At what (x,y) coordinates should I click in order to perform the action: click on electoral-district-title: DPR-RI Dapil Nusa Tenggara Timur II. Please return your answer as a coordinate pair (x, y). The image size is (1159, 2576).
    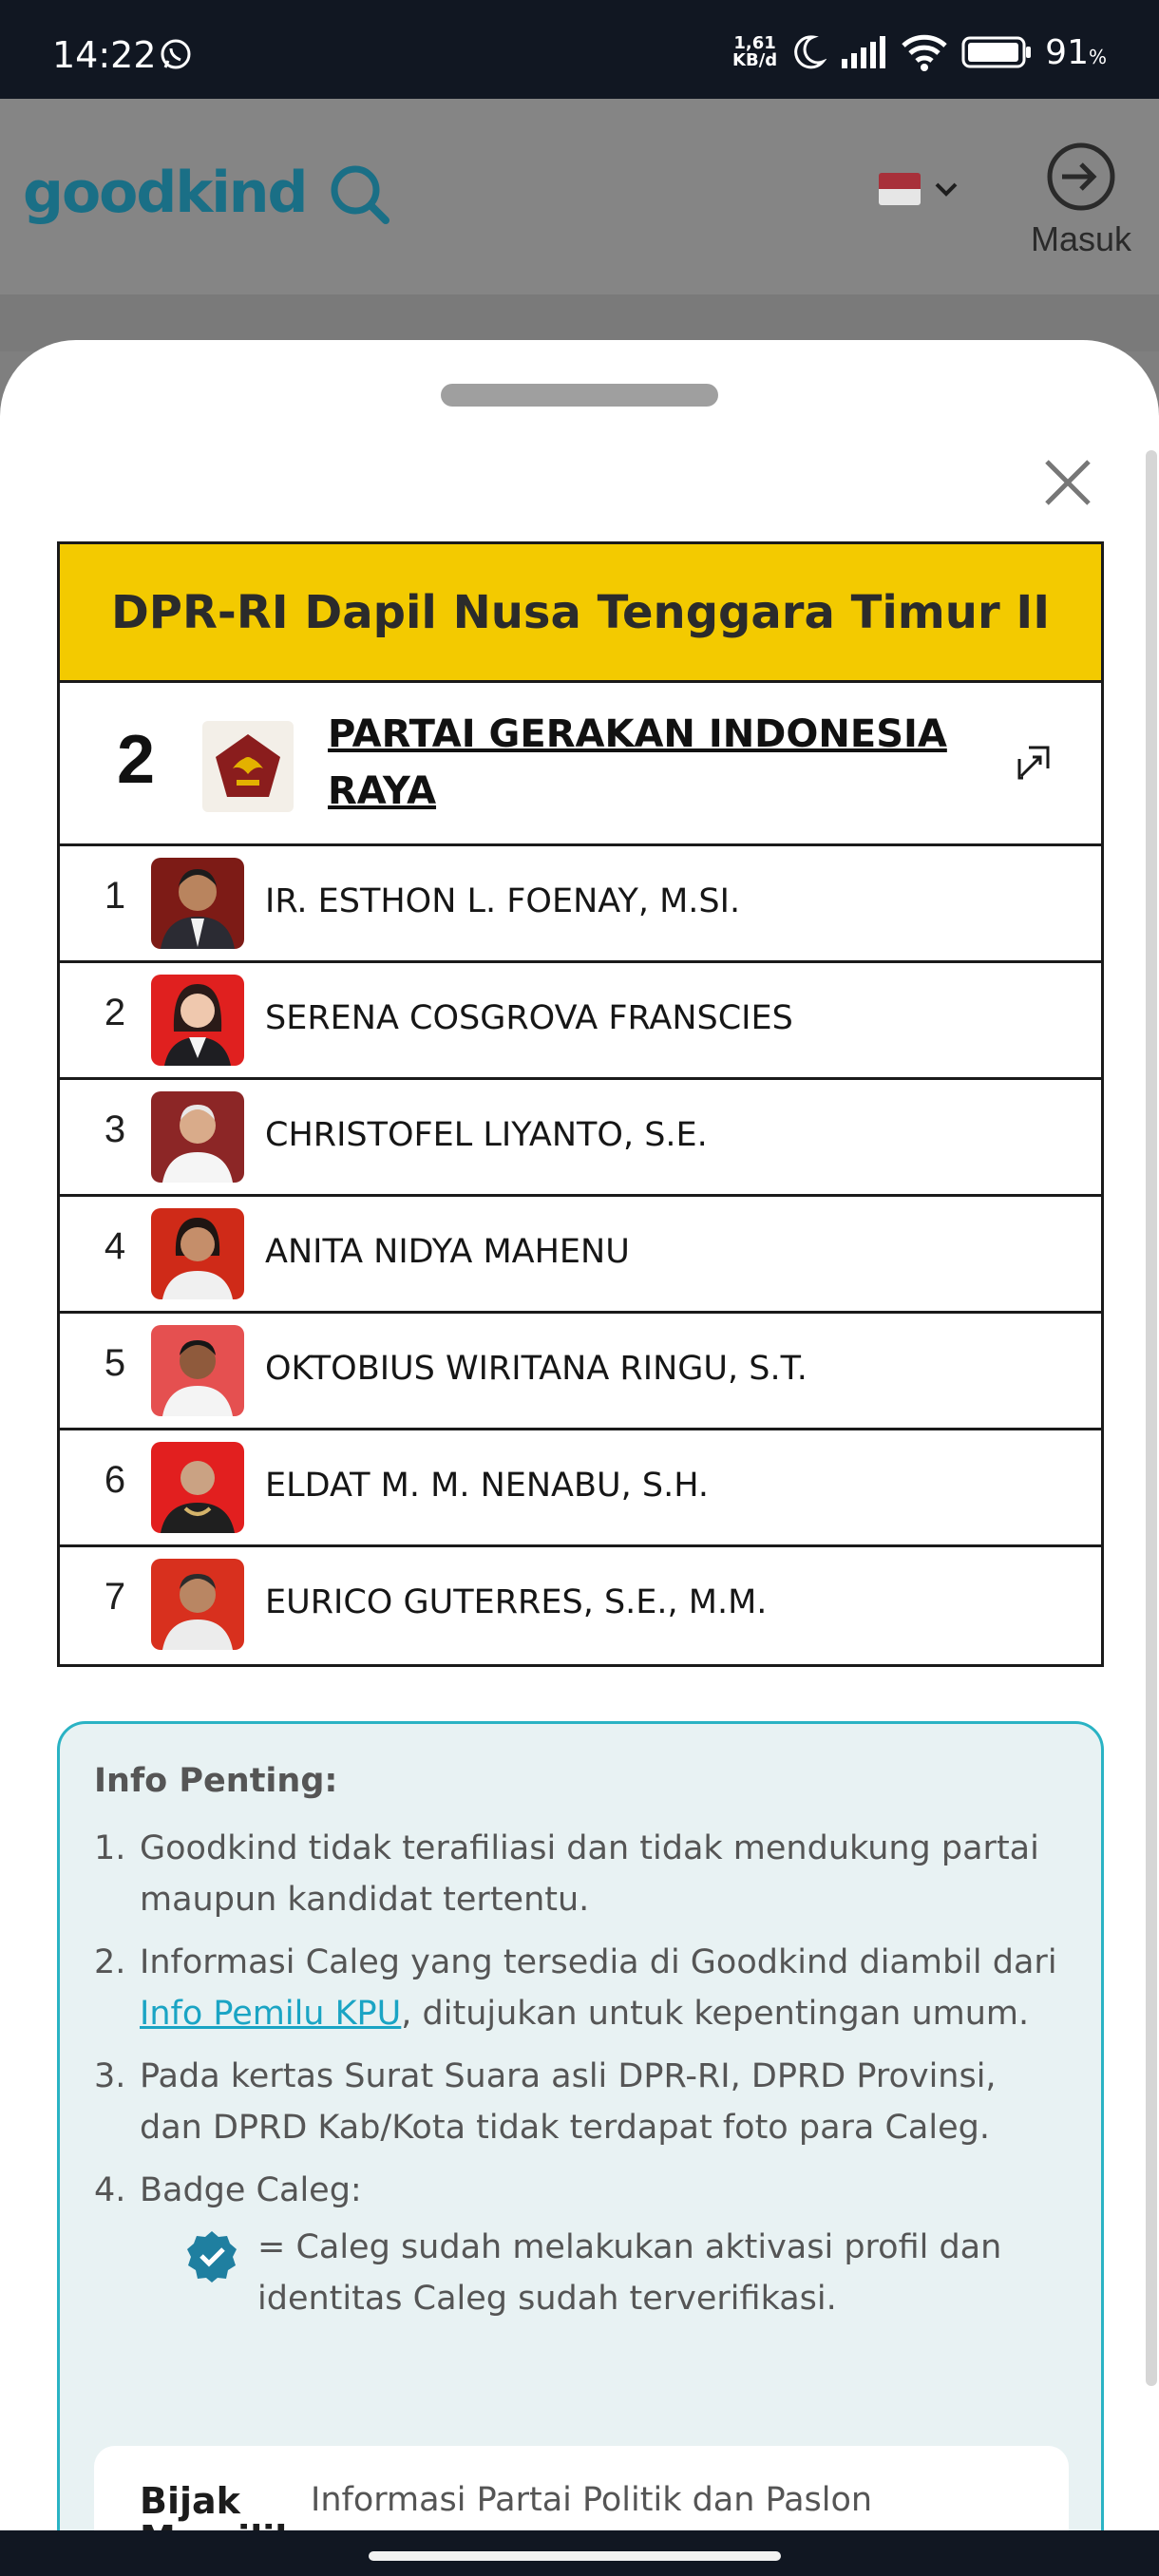
    Looking at the image, I should click on (580, 613).